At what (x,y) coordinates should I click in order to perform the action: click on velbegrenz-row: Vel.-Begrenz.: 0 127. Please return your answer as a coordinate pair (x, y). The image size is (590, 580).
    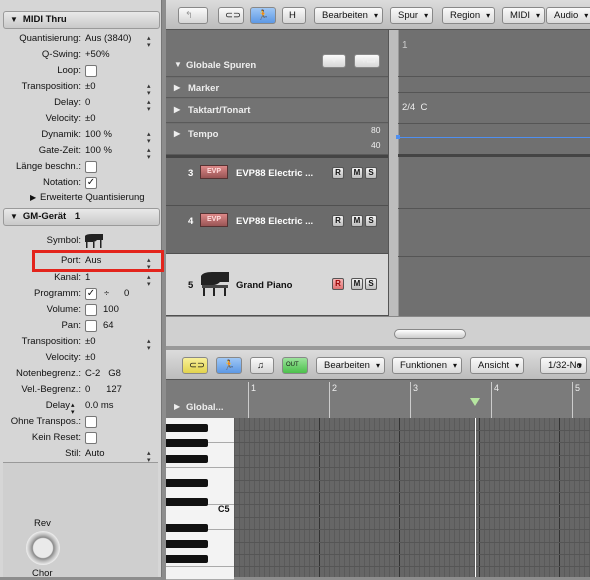
    Looking at the image, I should click on (81, 390).